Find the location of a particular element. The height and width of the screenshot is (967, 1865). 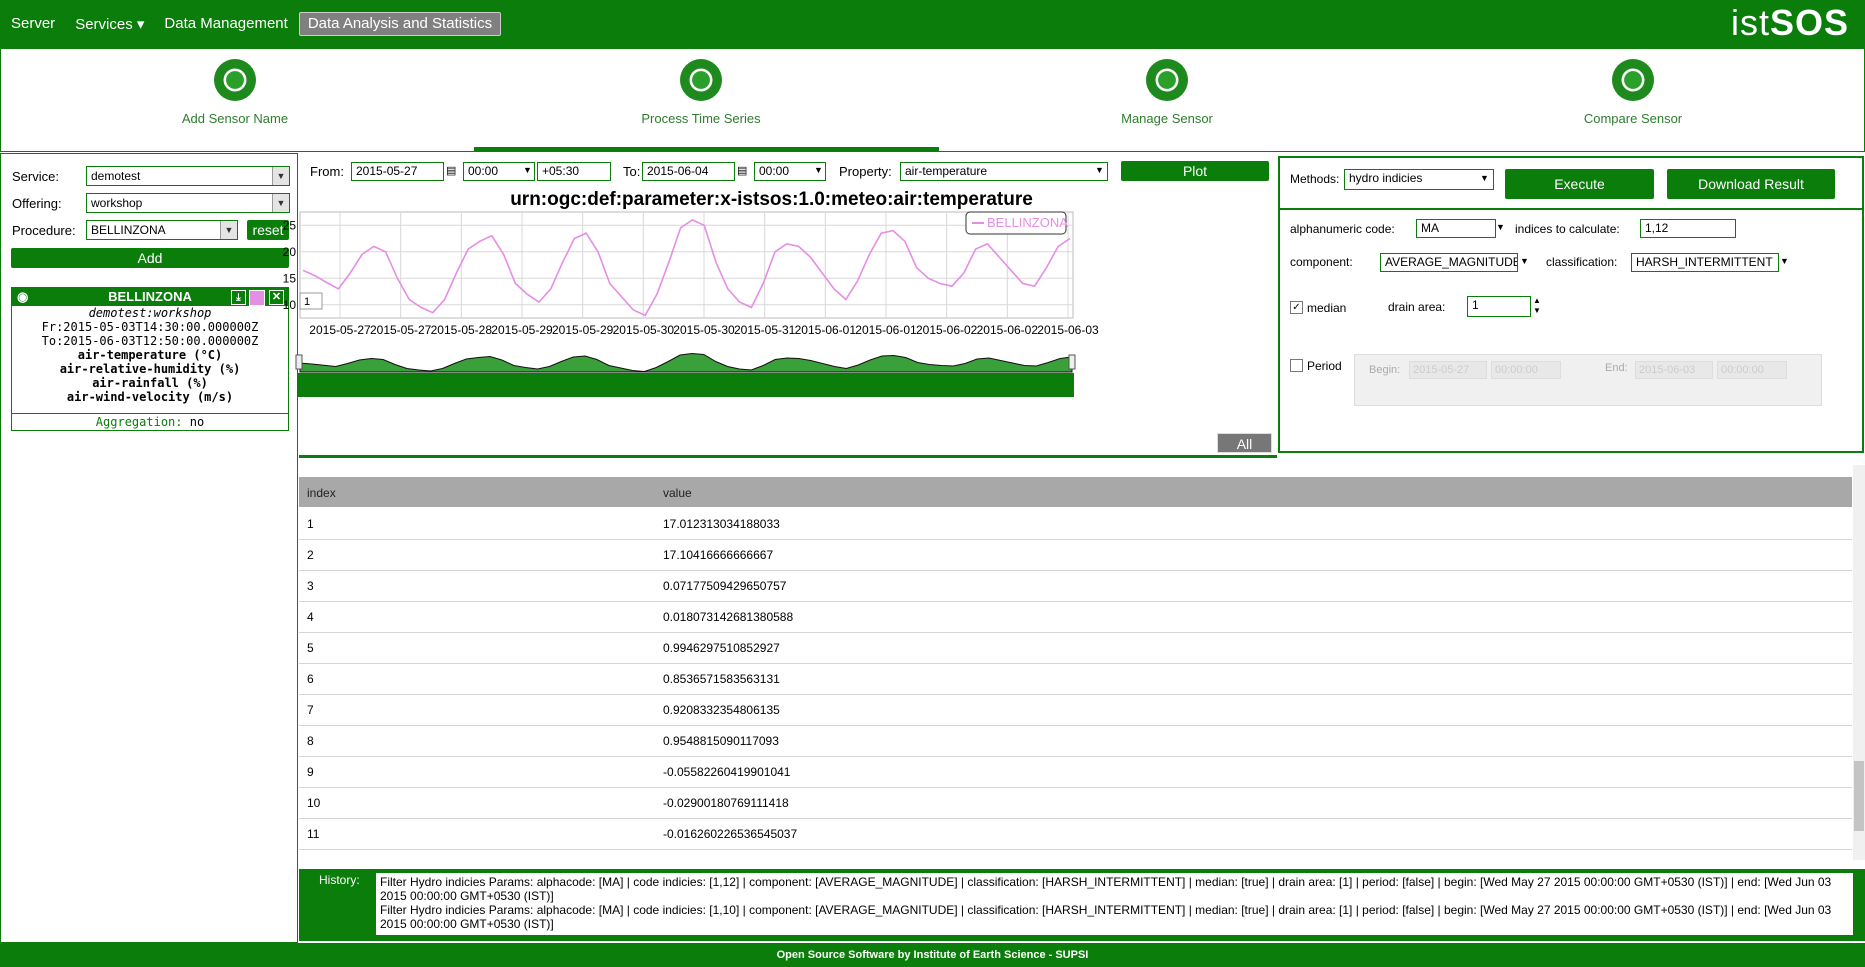

to-time-value: 00:00 is located at coordinates (774, 171).